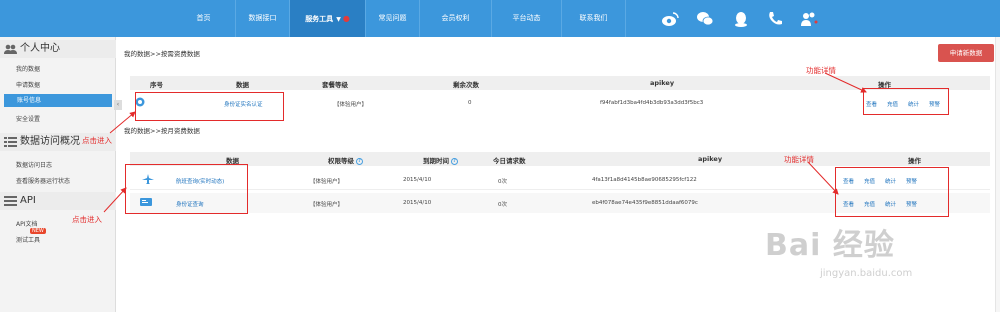 This screenshot has height=312, width=1000. I want to click on sidebar-section-personal-center: 个人中心, so click(58, 49).